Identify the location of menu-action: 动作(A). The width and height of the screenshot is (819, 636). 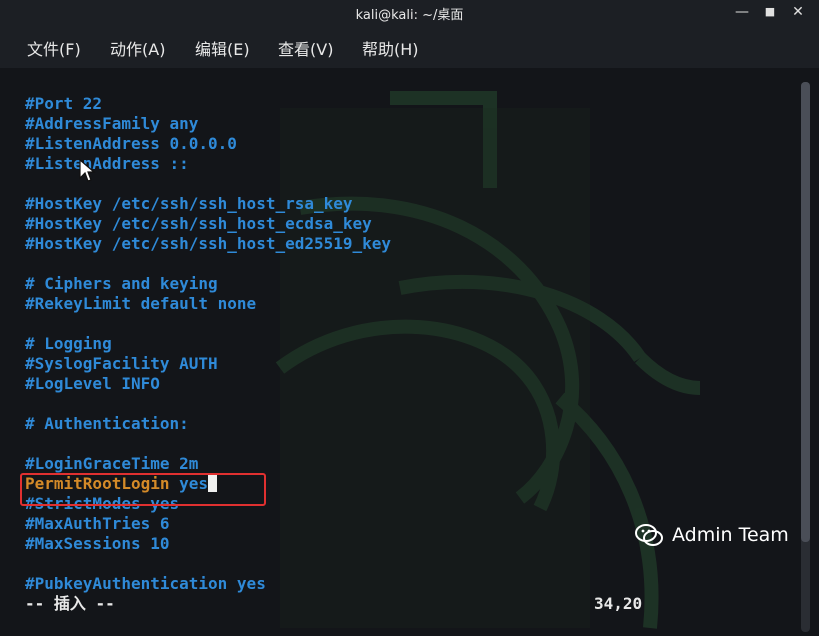
(137, 48).